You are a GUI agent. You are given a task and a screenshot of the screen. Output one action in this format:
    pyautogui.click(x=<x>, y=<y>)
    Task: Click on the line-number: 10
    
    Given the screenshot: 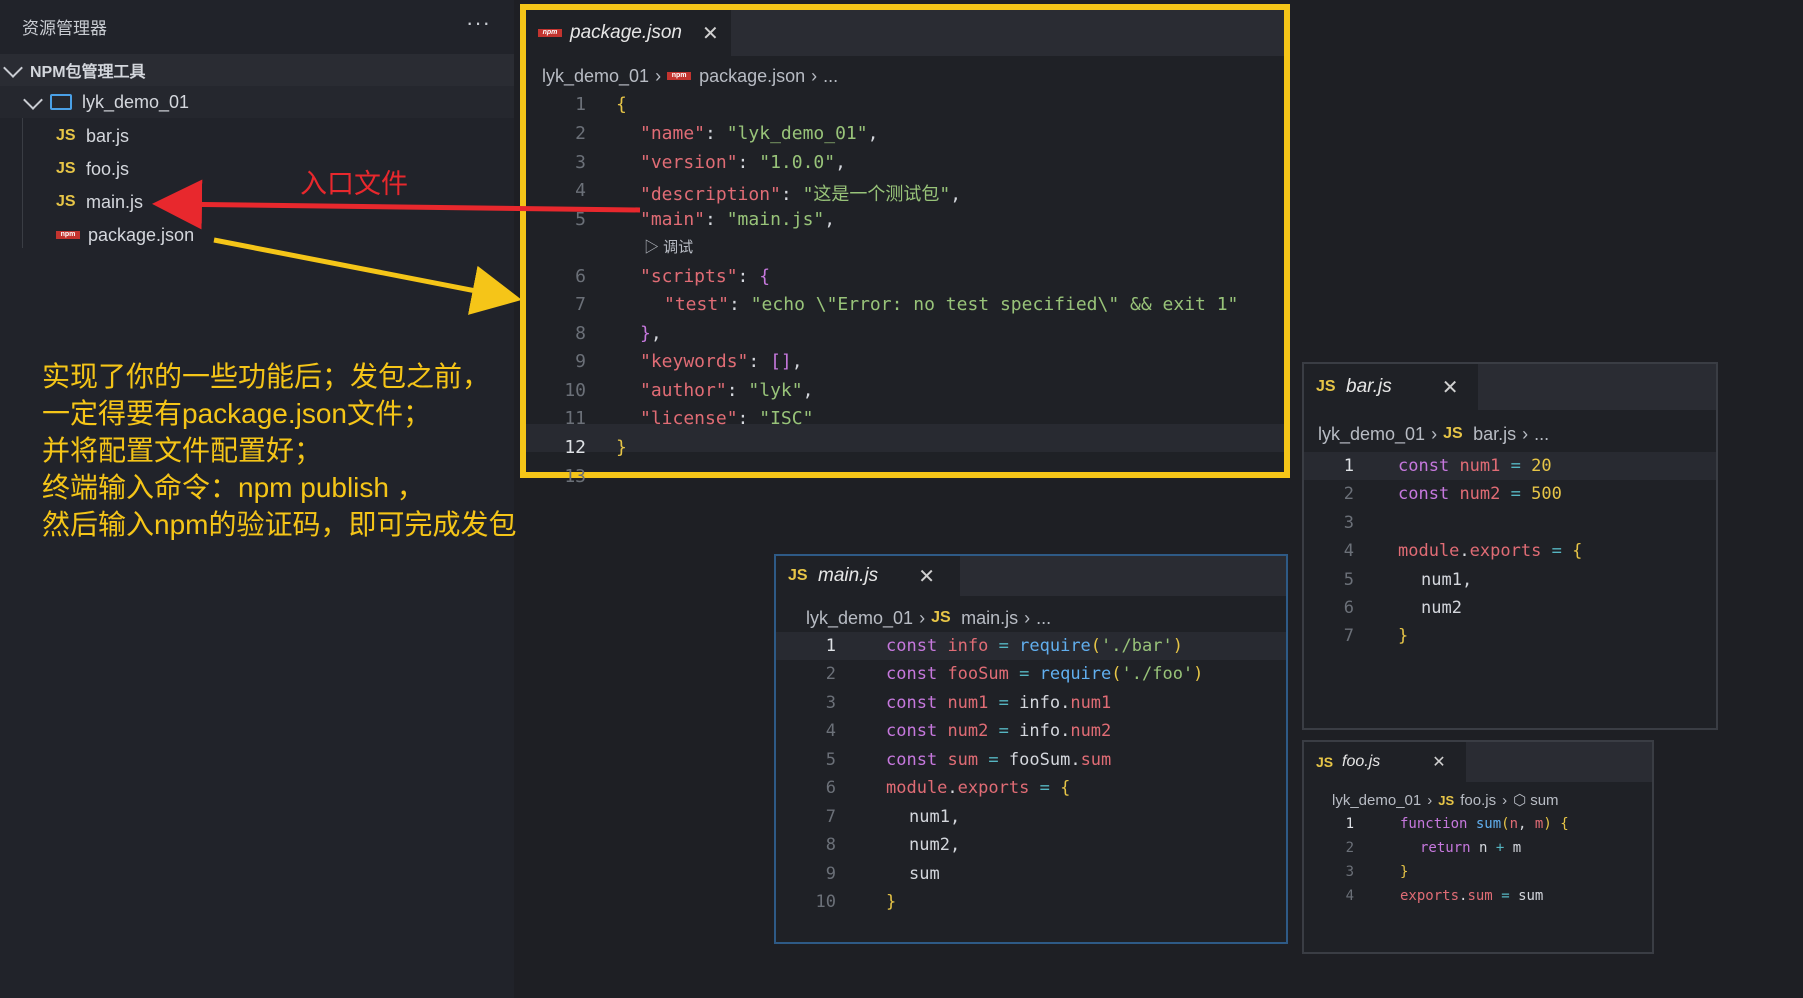 What is the action you would take?
    pyautogui.click(x=825, y=902)
    